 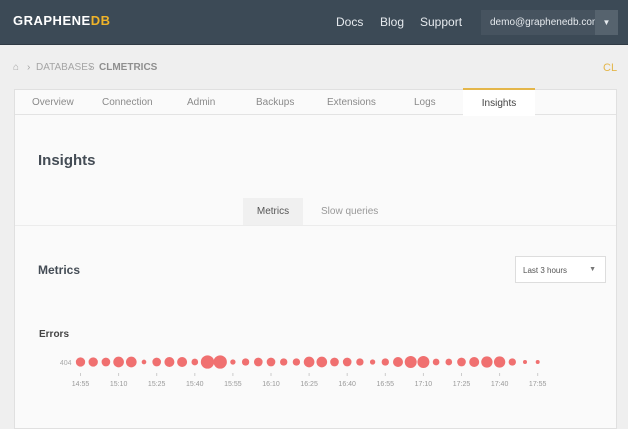 I want to click on x-tick-label: 15:55, so click(x=233, y=384).